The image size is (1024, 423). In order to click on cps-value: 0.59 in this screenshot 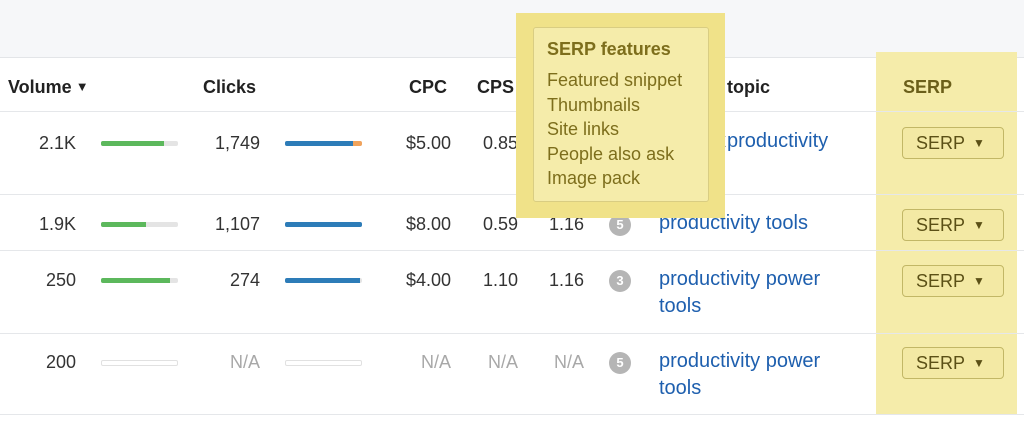, I will do `click(500, 224)`.